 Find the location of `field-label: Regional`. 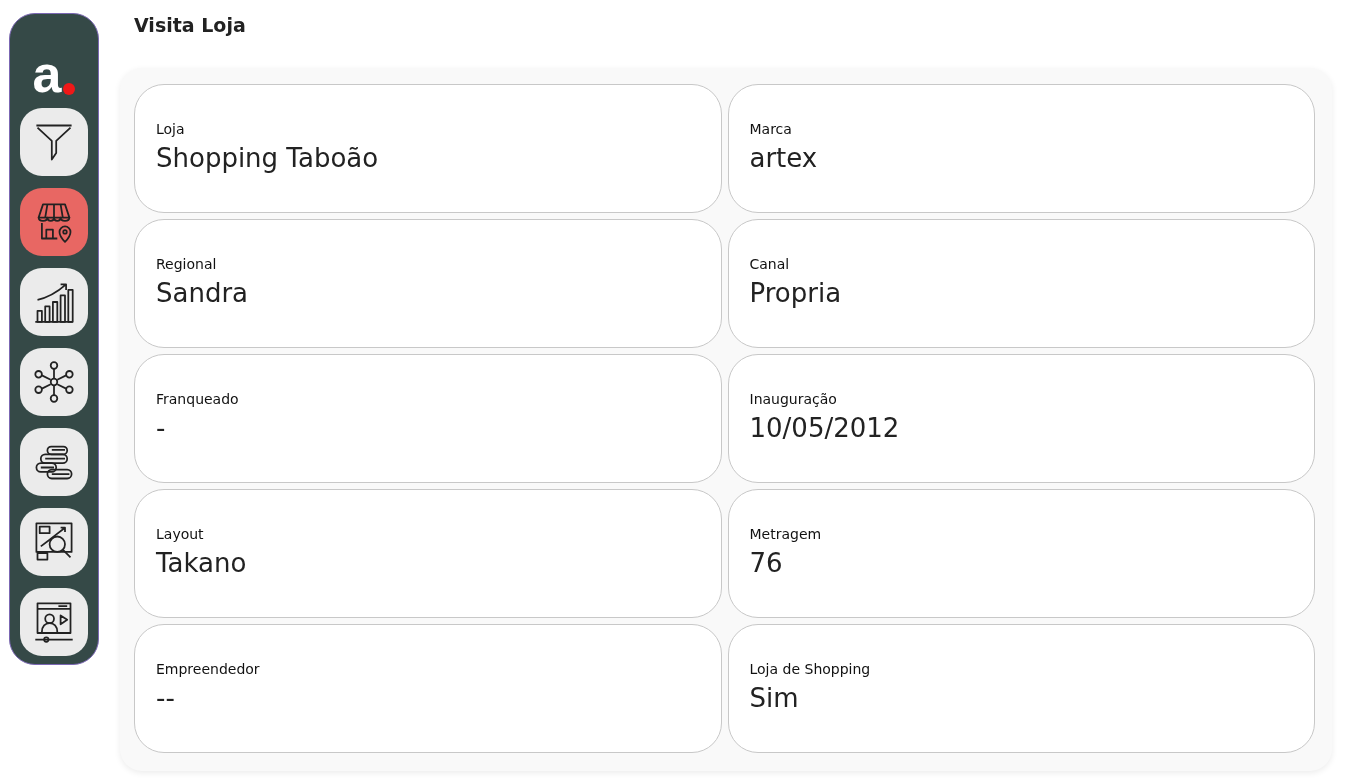

field-label: Regional is located at coordinates (187, 264).